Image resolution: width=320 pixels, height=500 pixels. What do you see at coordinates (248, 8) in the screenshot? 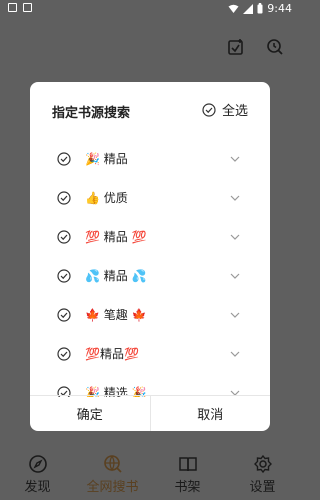
I see `signal-icon` at bounding box center [248, 8].